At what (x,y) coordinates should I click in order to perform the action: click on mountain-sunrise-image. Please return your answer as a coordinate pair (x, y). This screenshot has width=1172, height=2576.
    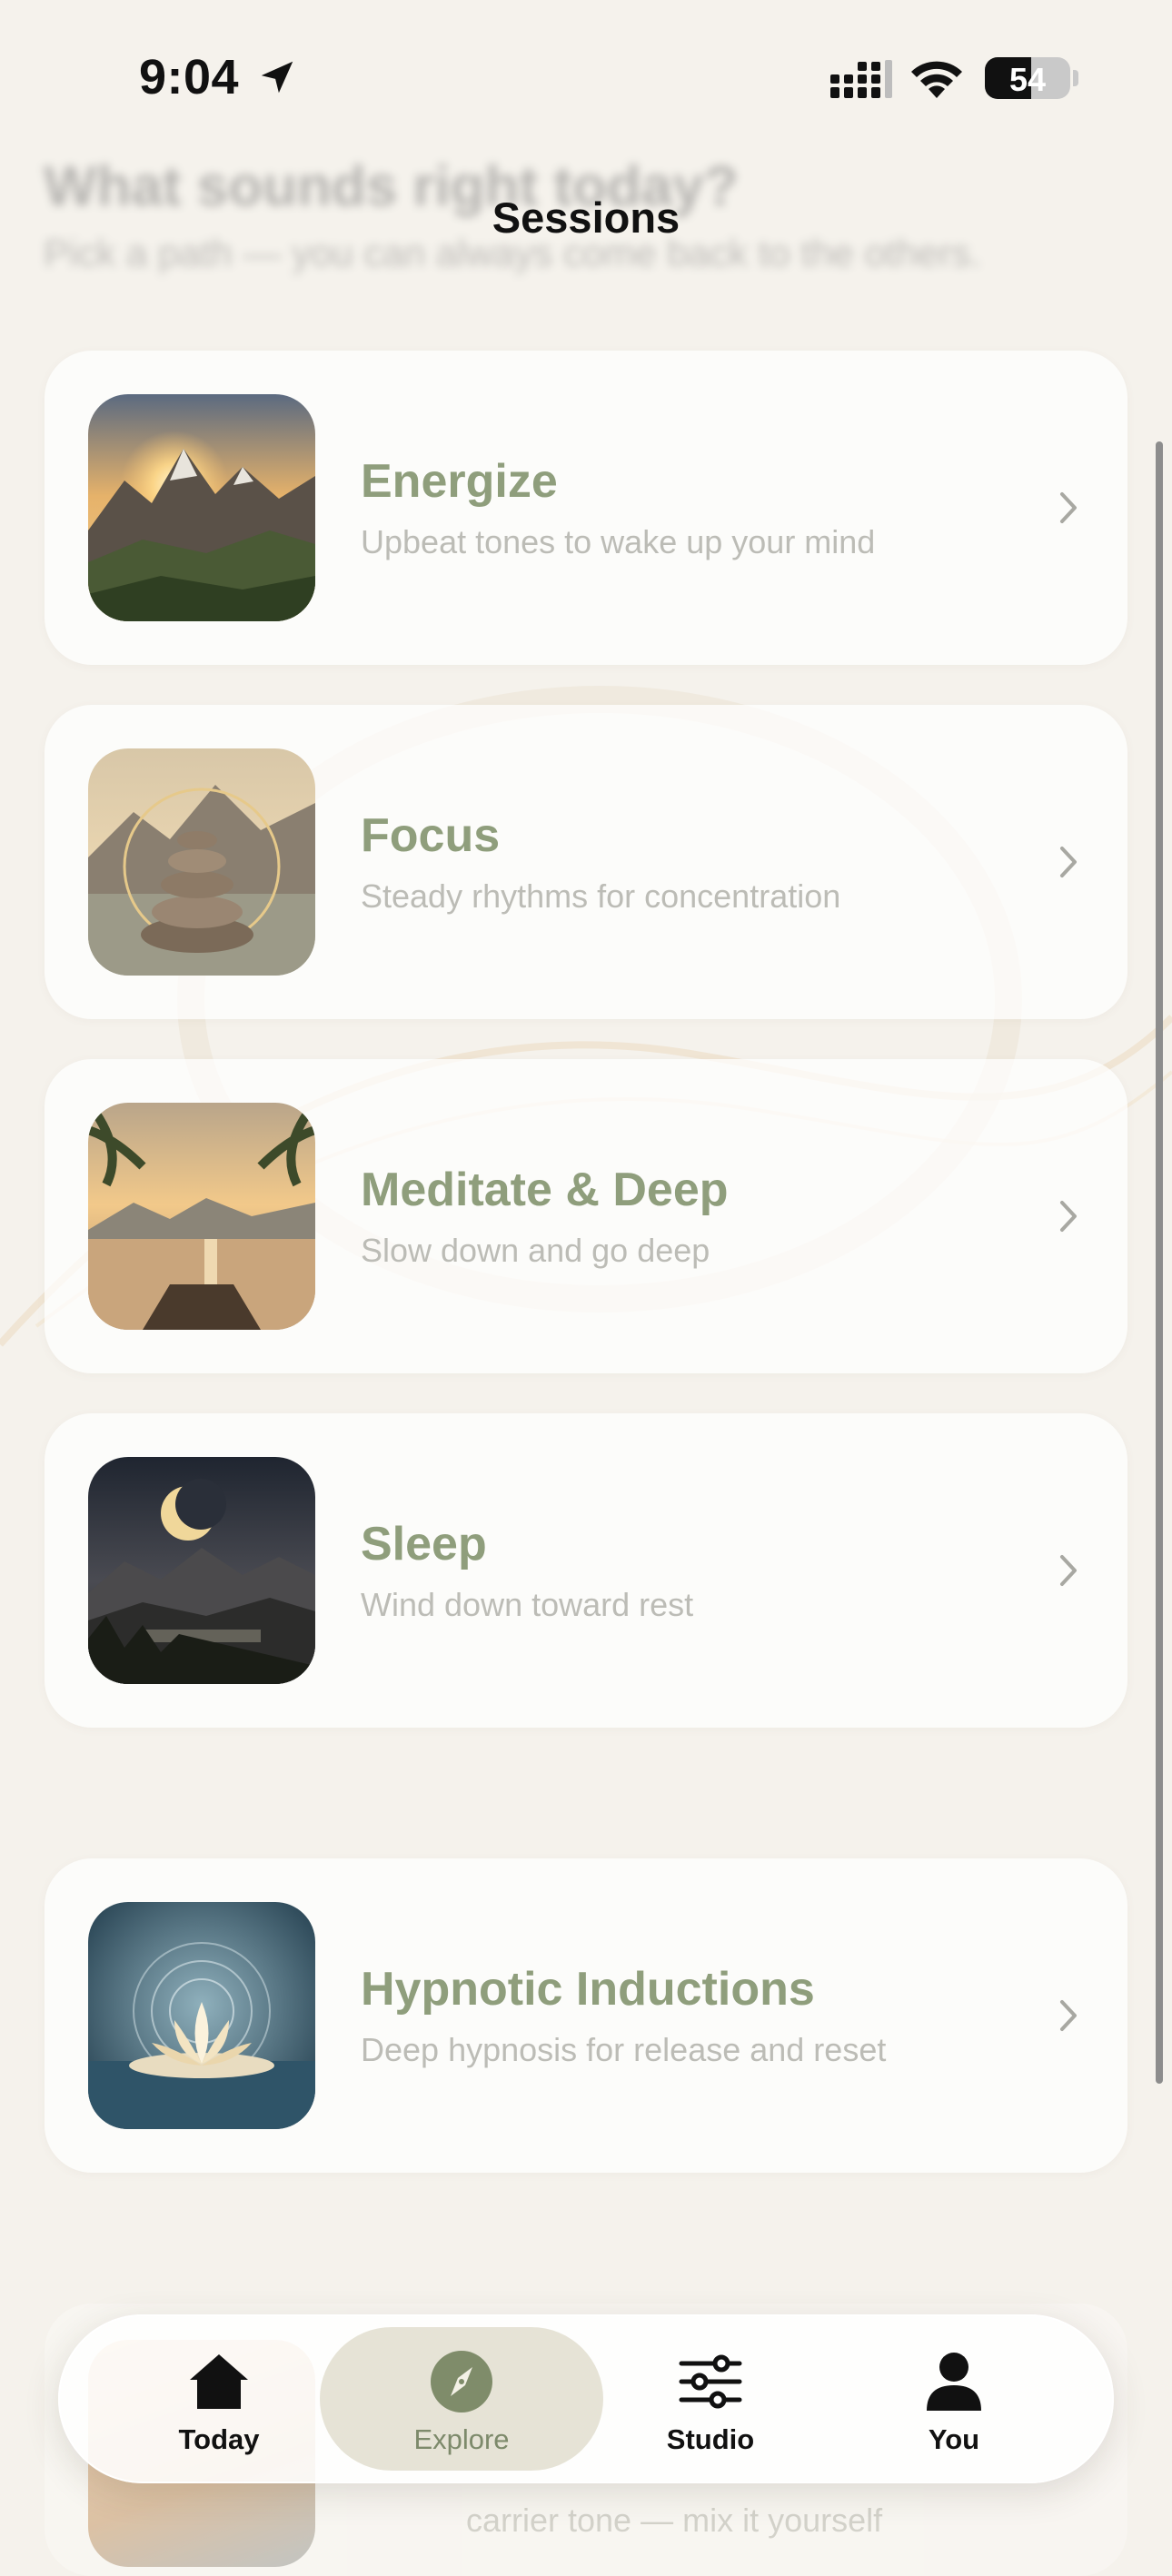
    Looking at the image, I should click on (201, 507).